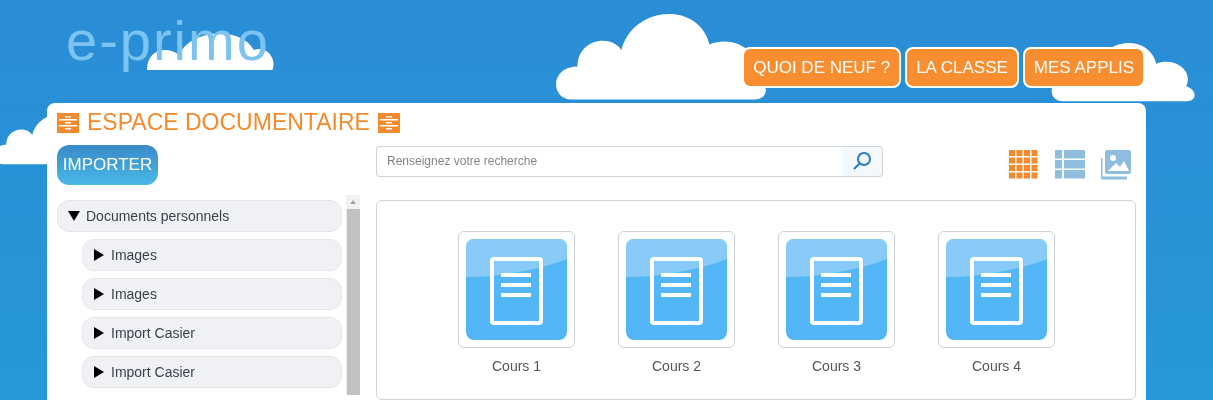 Image resolution: width=1213 pixels, height=400 pixels. Describe the element at coordinates (228, 123) in the screenshot. I see `page-title: ESPACE DOCUMENTAIRE` at that location.